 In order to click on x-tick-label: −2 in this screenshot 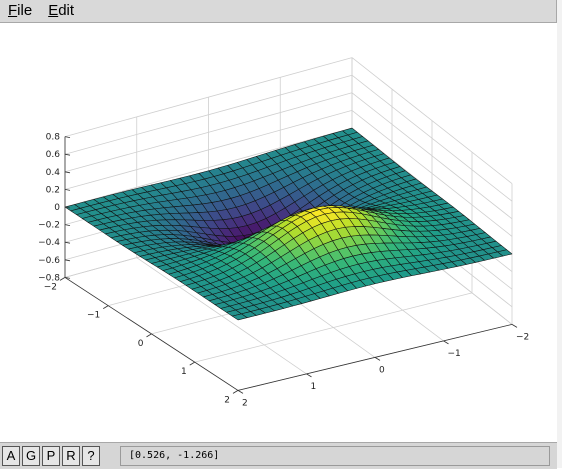, I will do `click(50, 287)`.